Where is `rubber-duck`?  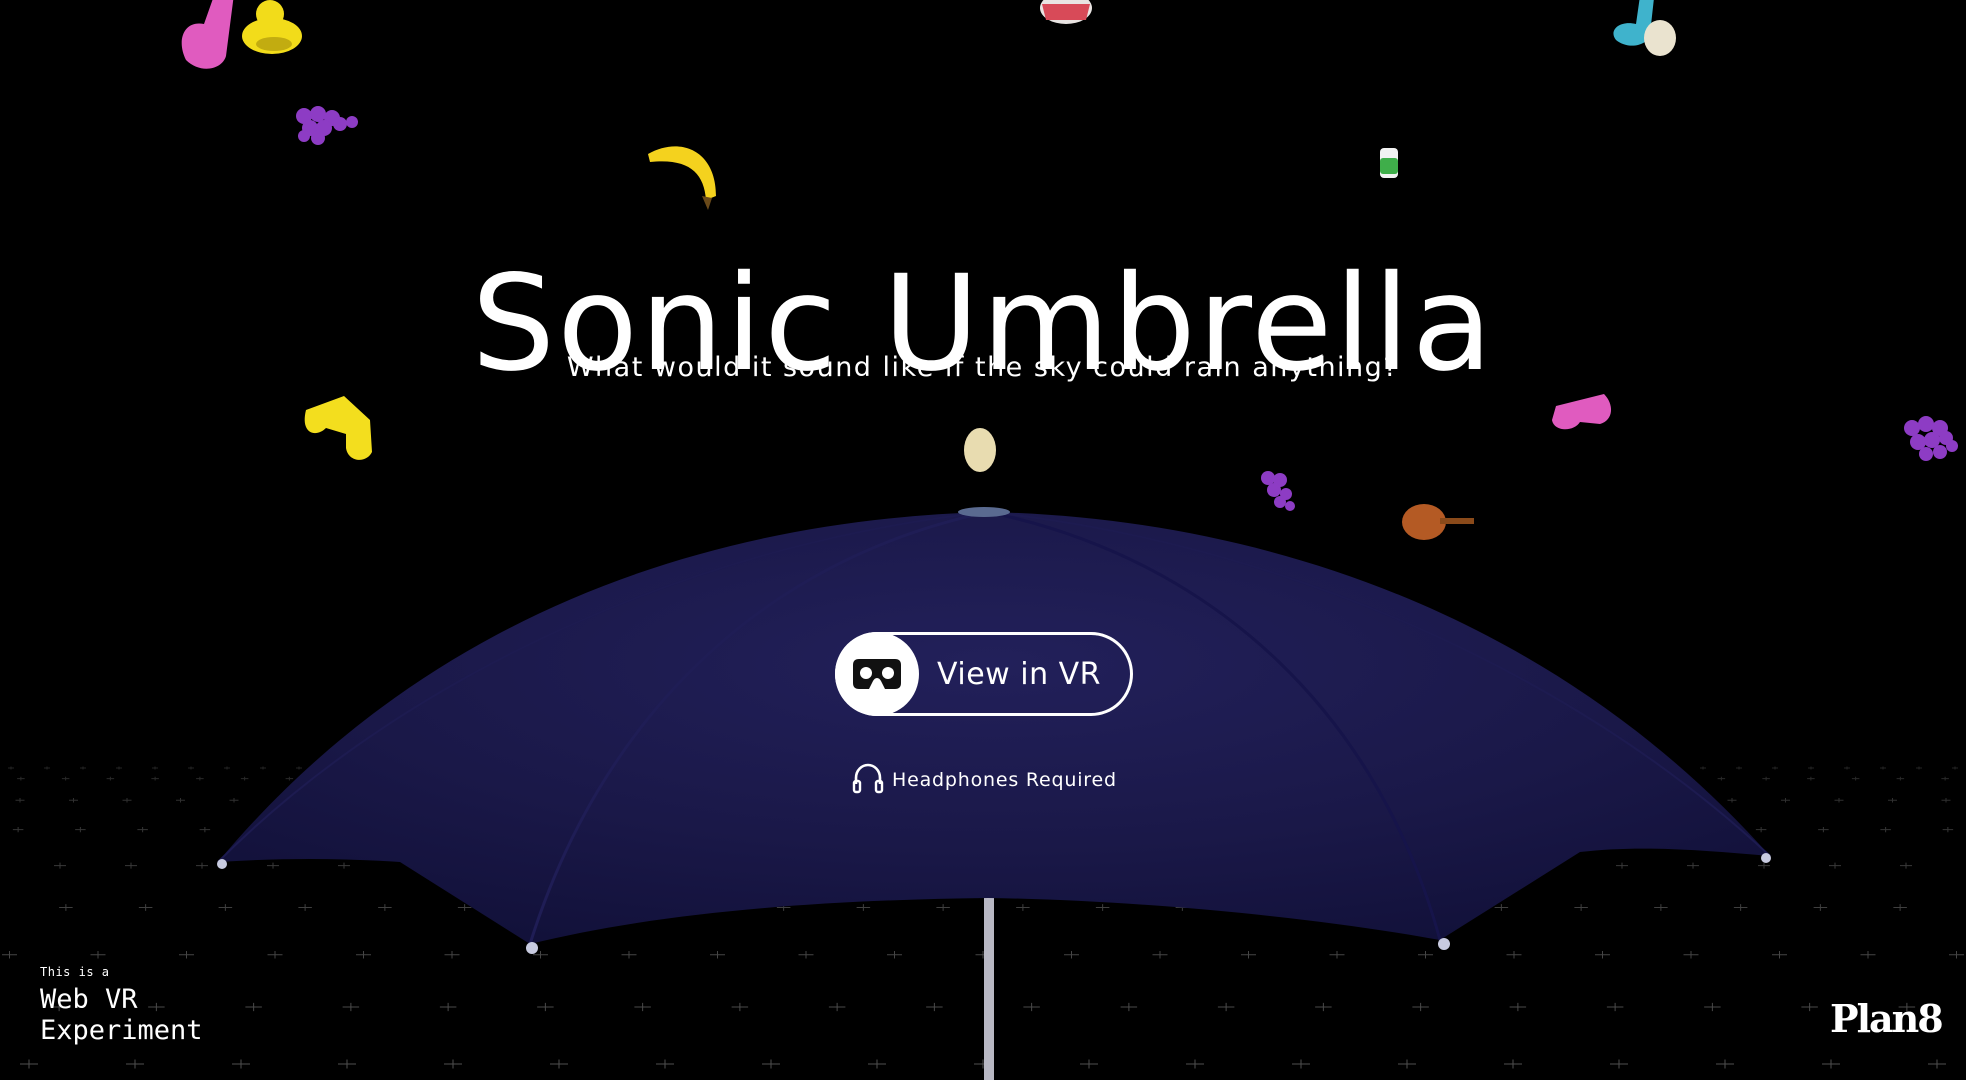
rubber-duck is located at coordinates (272, 27).